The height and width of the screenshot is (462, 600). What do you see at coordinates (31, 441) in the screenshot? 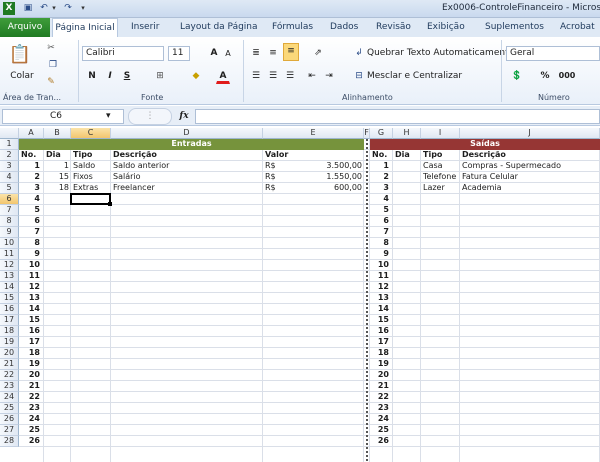
I see `entradas-number: 26` at bounding box center [31, 441].